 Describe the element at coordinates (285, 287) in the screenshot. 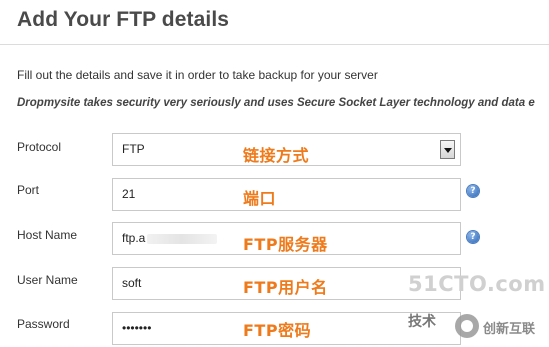

I see `user-name-annotation: FTP用户名` at that location.